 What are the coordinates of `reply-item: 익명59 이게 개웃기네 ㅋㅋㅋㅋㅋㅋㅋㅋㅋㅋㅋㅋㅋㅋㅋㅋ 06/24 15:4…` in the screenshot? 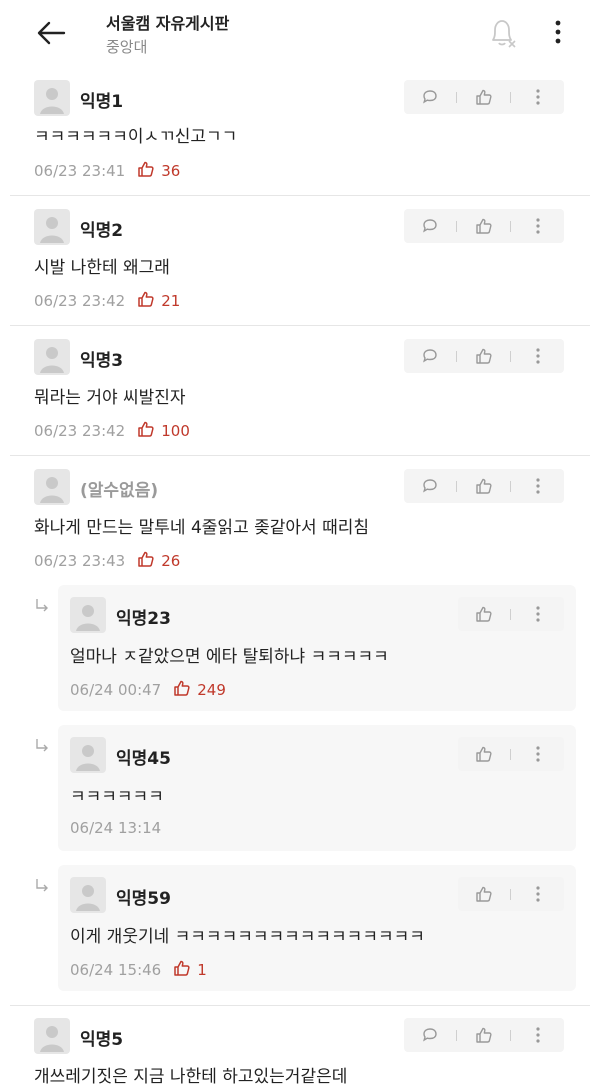 It's located at (317, 928).